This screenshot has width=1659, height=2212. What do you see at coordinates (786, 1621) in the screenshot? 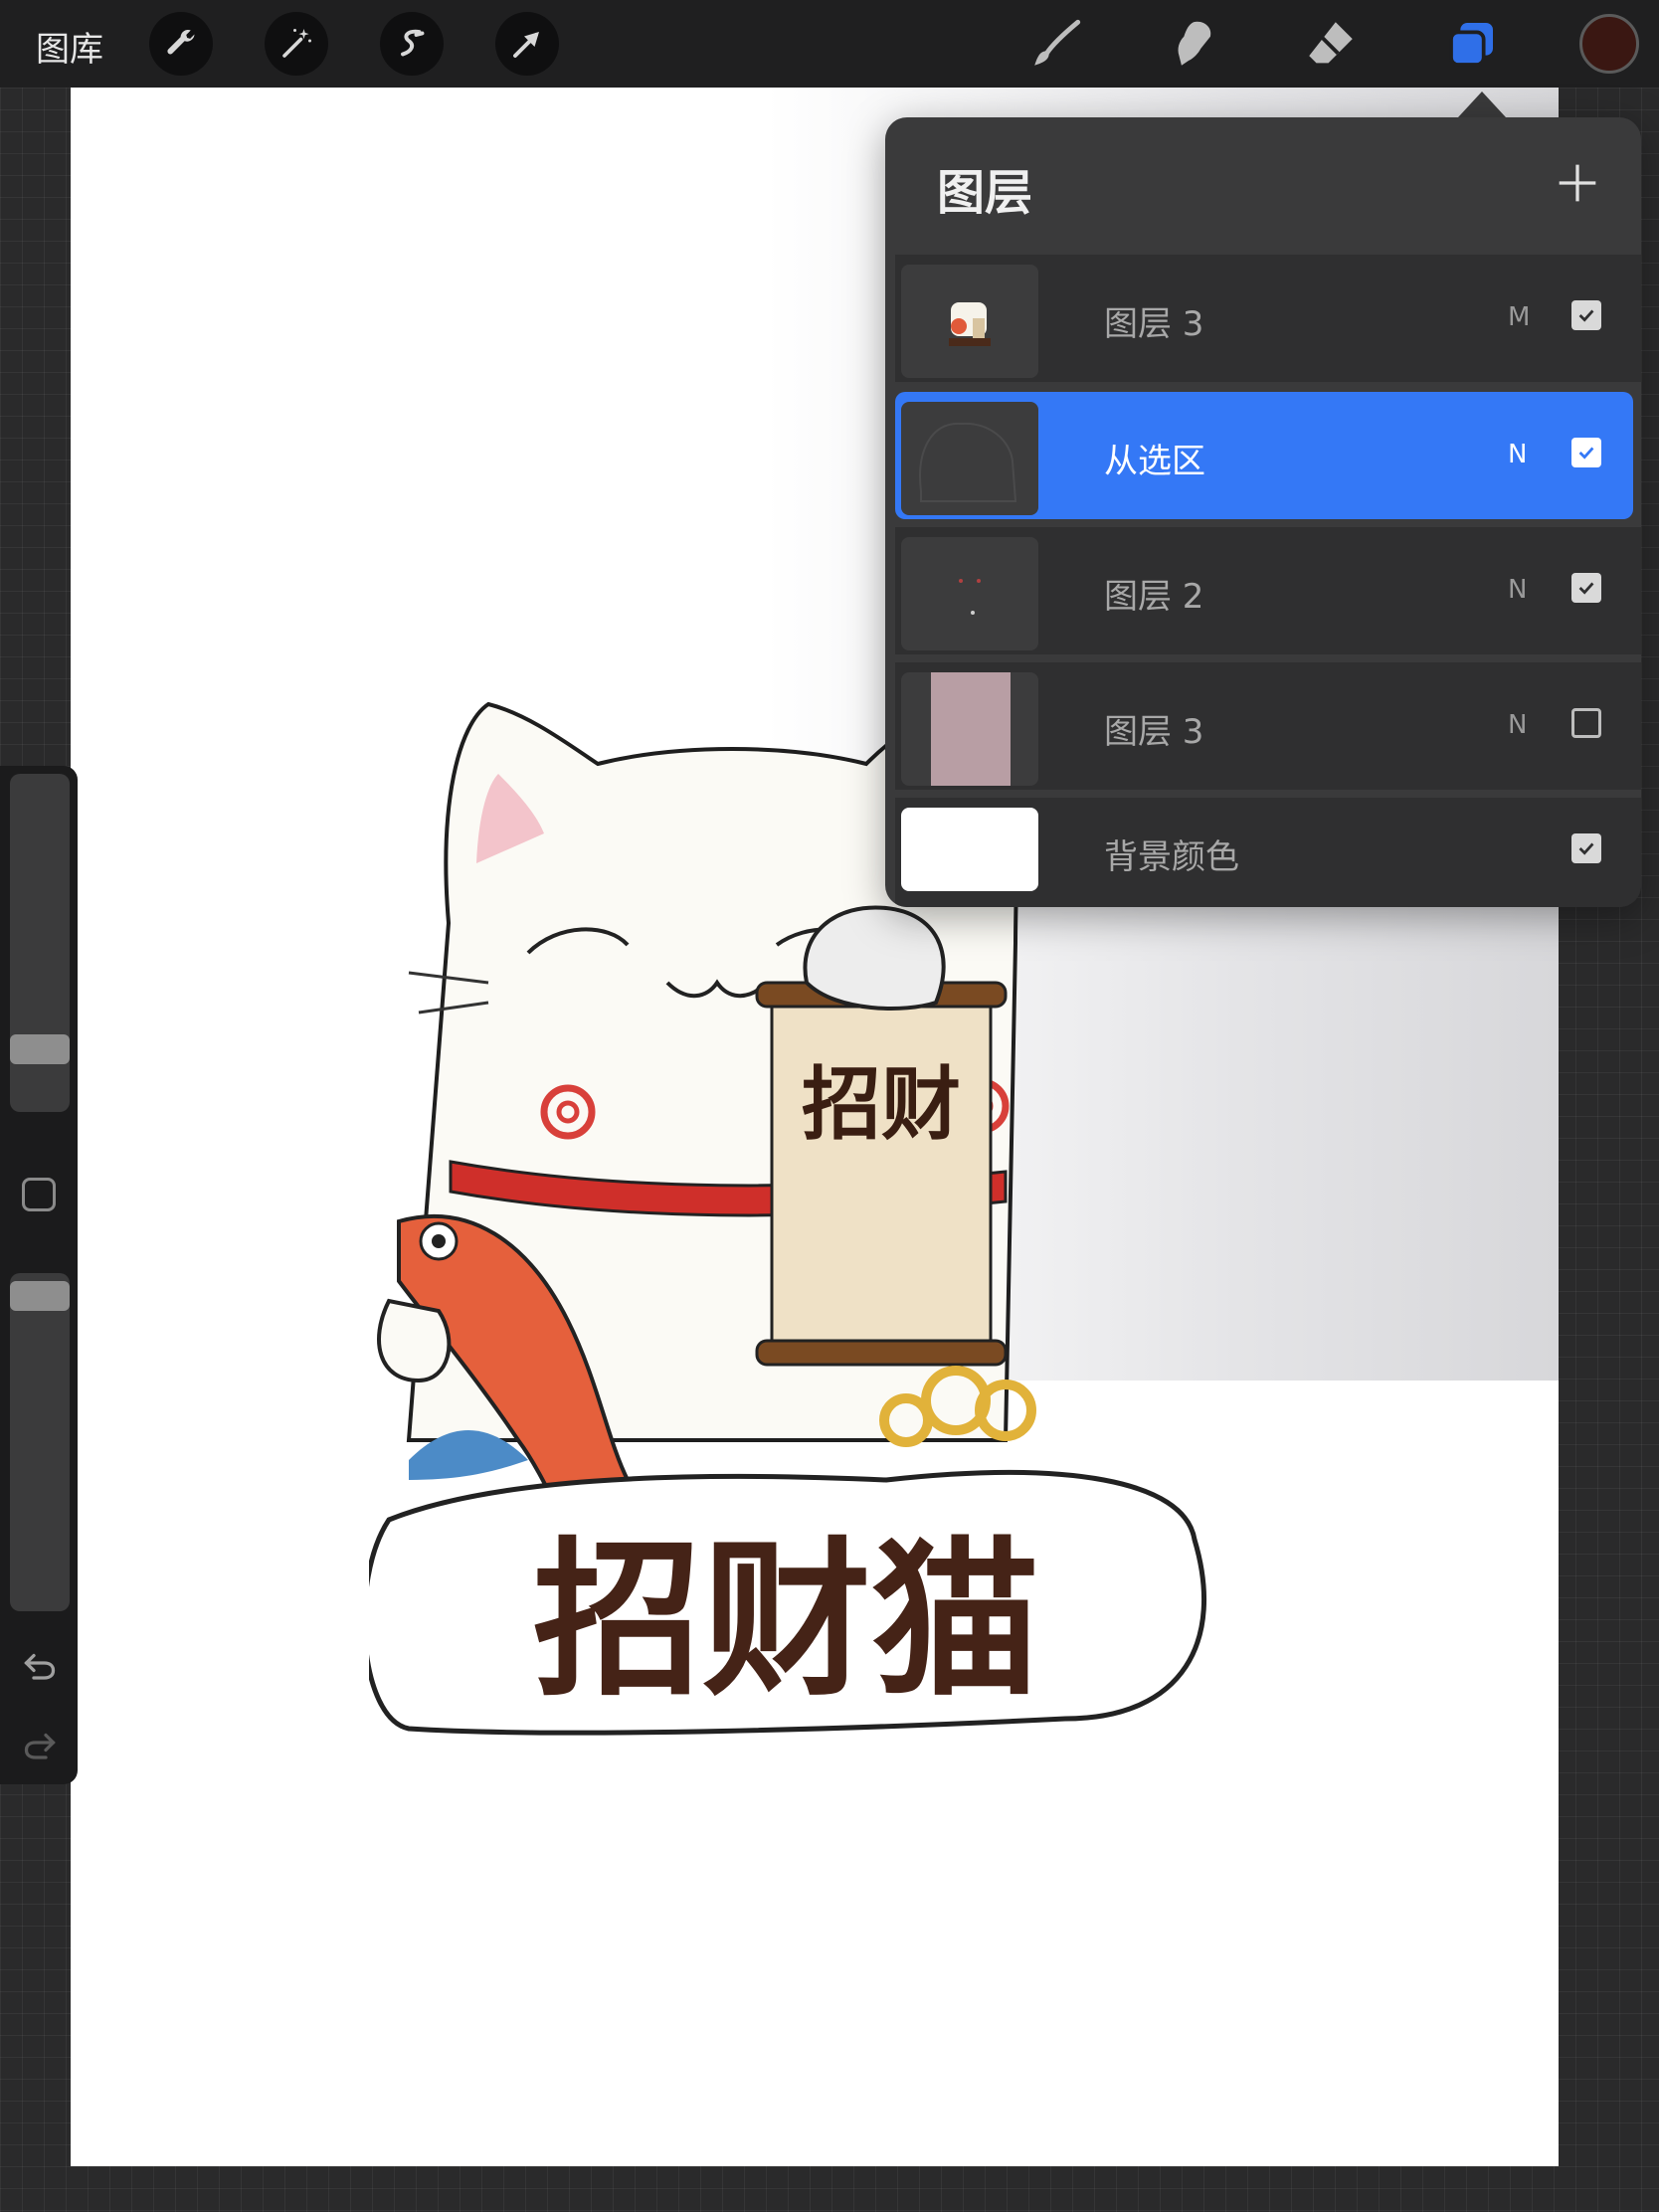
I see `banner-text: 招财猫` at bounding box center [786, 1621].